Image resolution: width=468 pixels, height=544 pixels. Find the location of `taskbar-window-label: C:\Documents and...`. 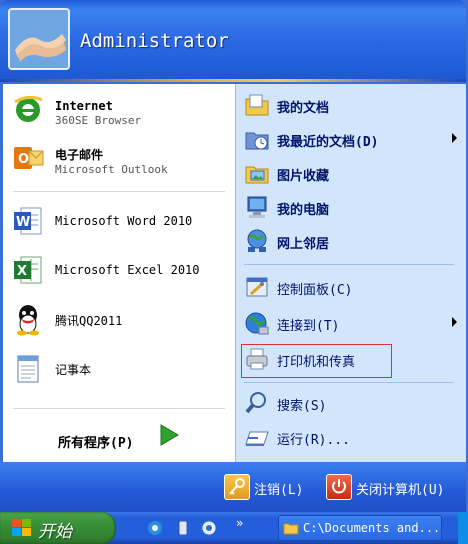

taskbar-window-label: C:\Documents and... is located at coordinates (372, 528).